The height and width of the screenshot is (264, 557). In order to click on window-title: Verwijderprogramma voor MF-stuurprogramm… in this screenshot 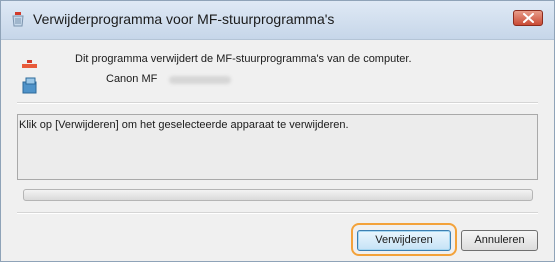, I will do `click(184, 19)`.